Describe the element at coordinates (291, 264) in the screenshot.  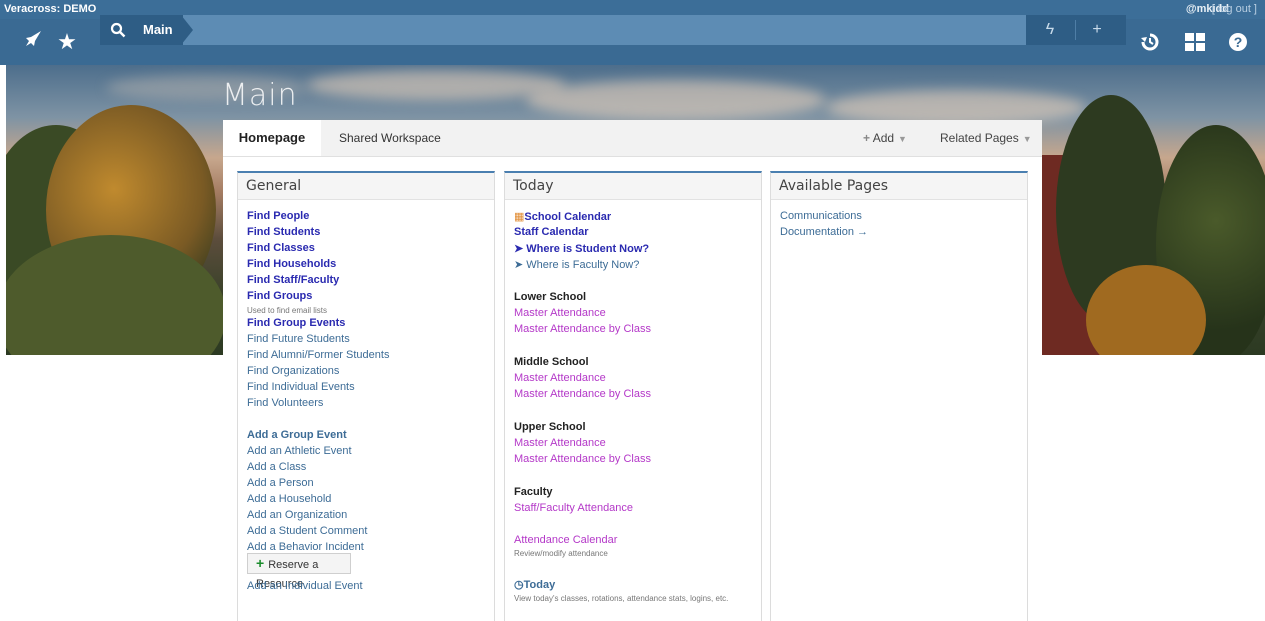
I see `find-households-link: Find Households` at that location.